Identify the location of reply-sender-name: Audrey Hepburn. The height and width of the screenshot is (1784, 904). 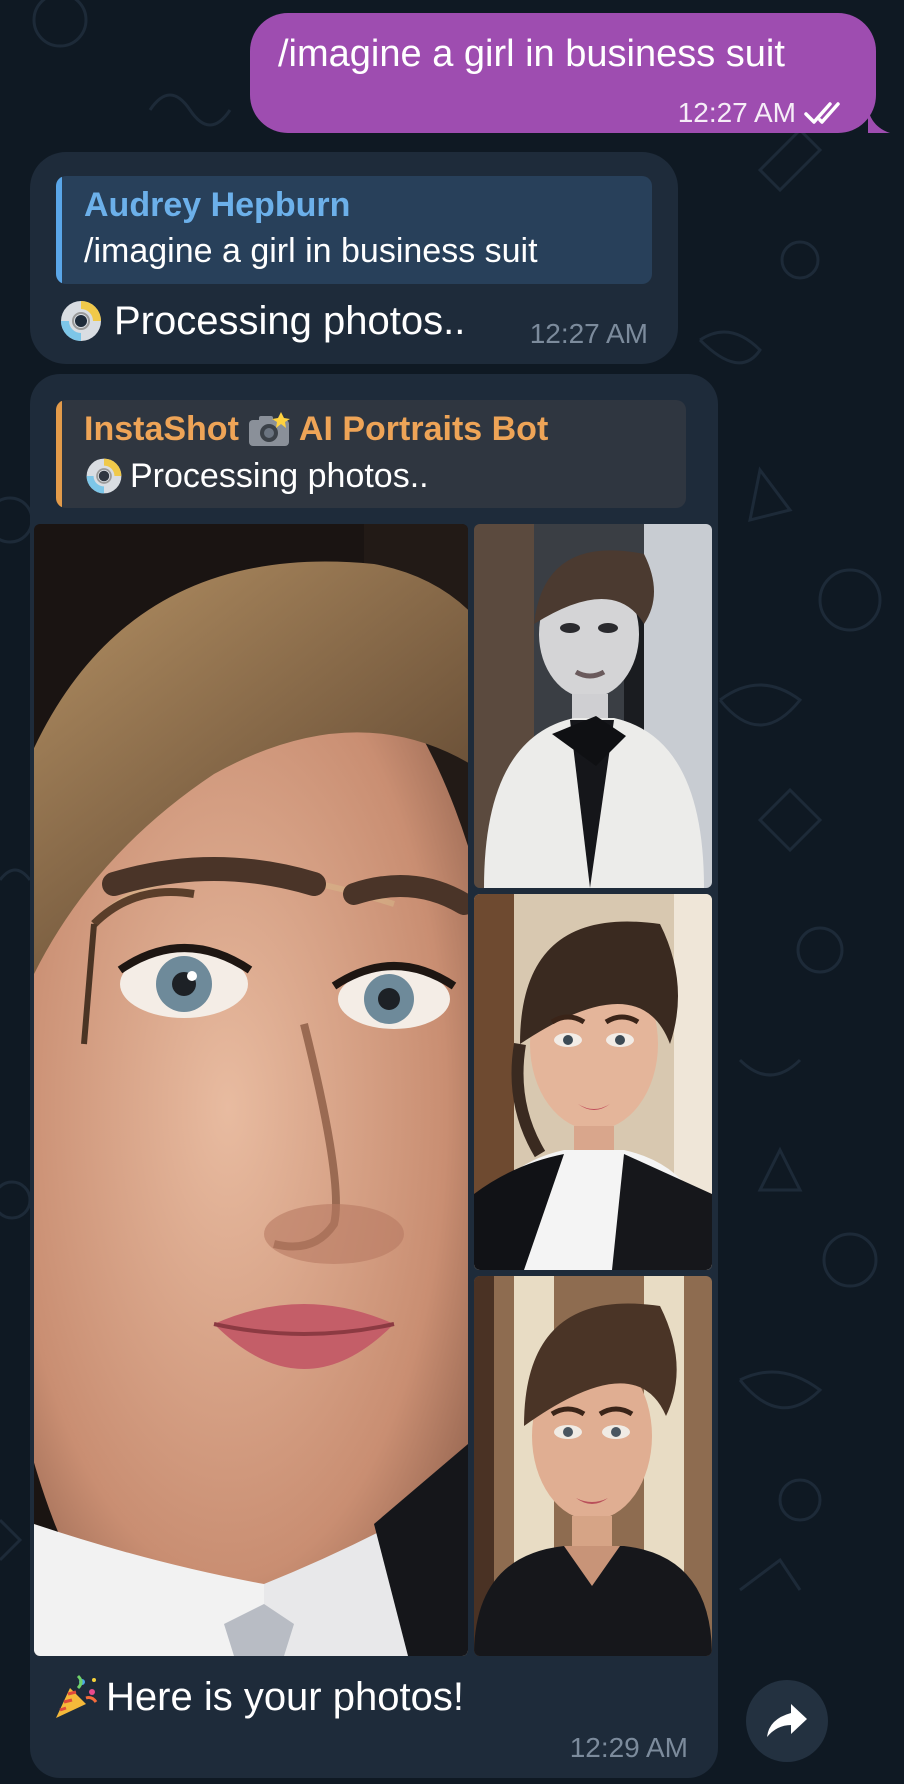
(217, 205).